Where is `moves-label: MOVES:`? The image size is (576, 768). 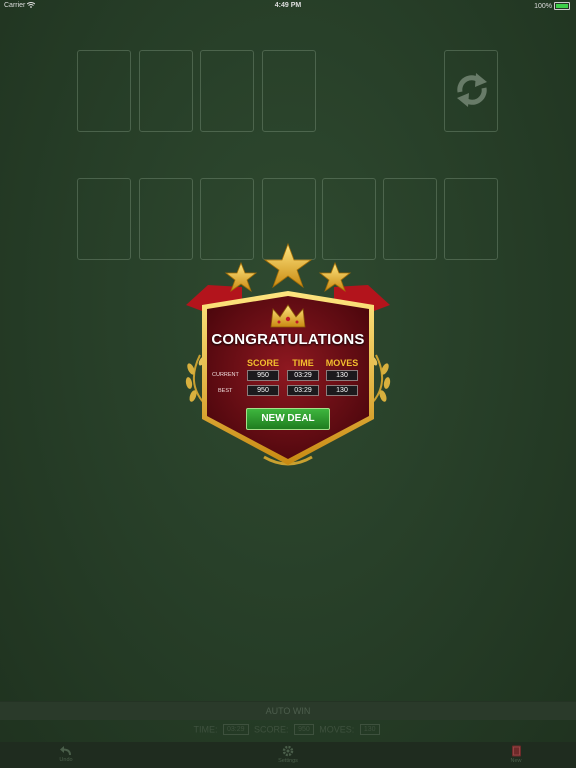 moves-label: MOVES: is located at coordinates (337, 729).